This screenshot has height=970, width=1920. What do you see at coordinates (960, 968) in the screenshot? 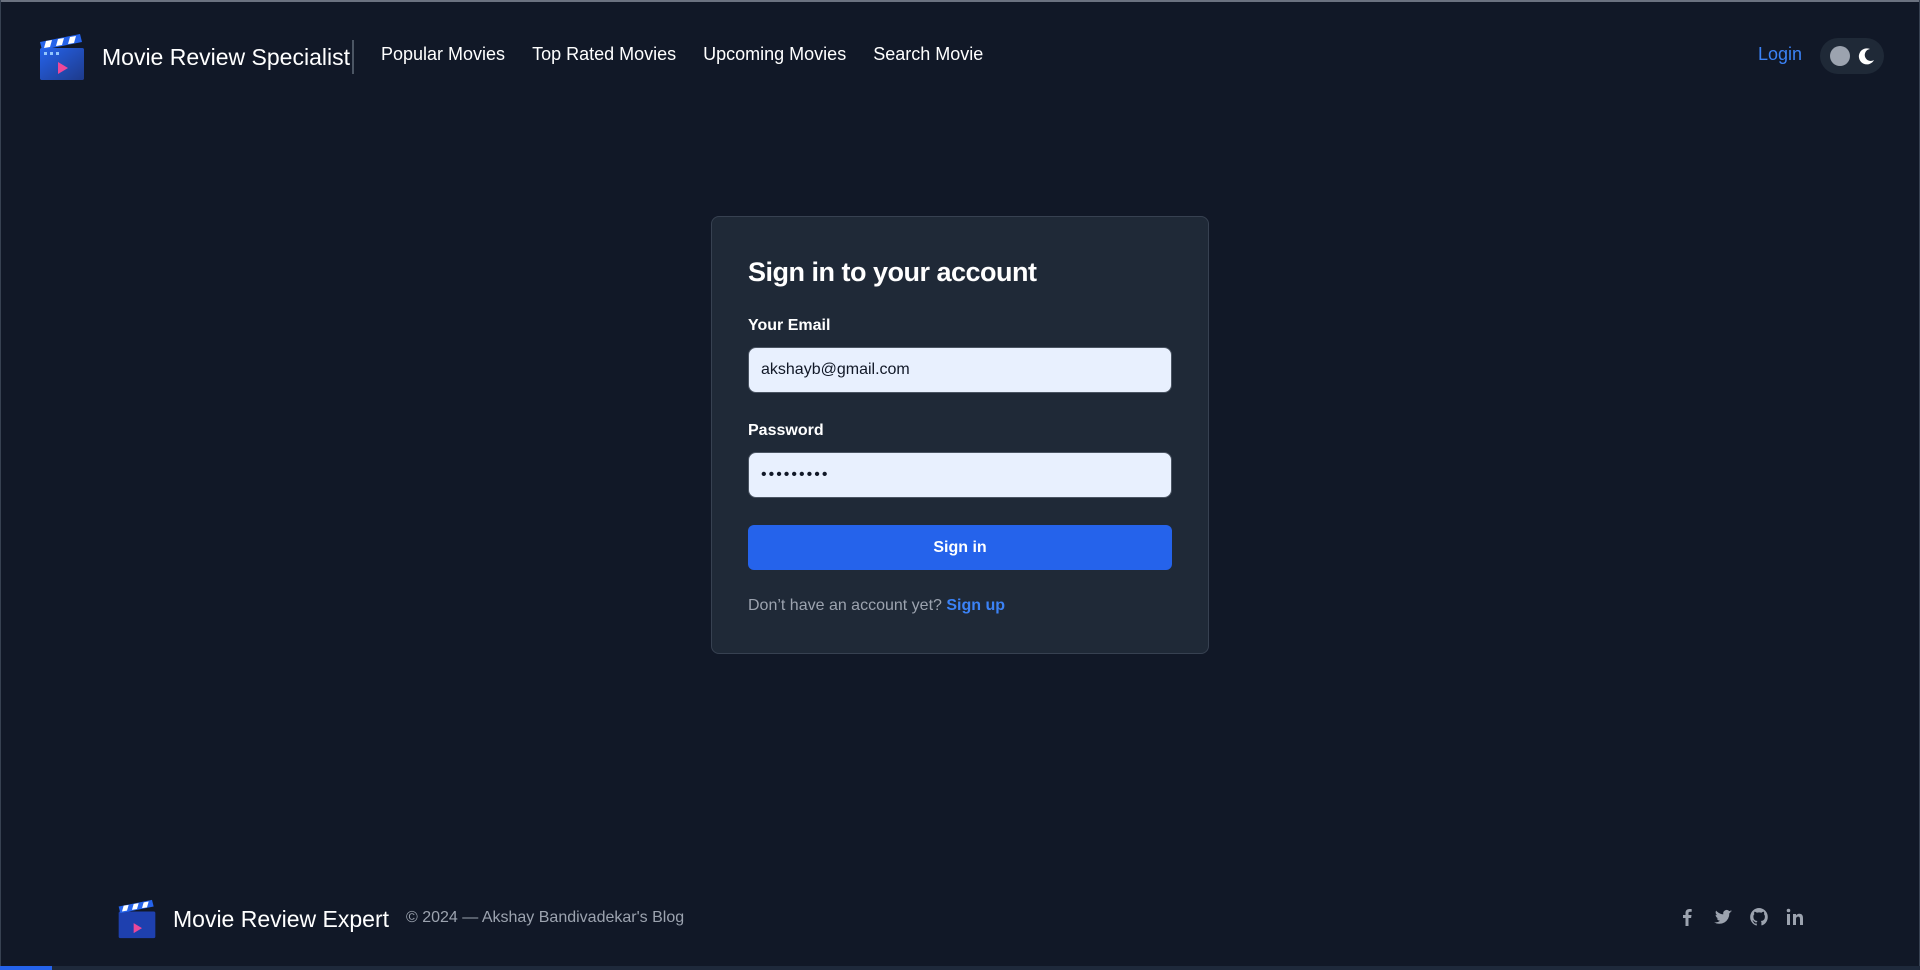
I see `window-bottom-strip` at bounding box center [960, 968].